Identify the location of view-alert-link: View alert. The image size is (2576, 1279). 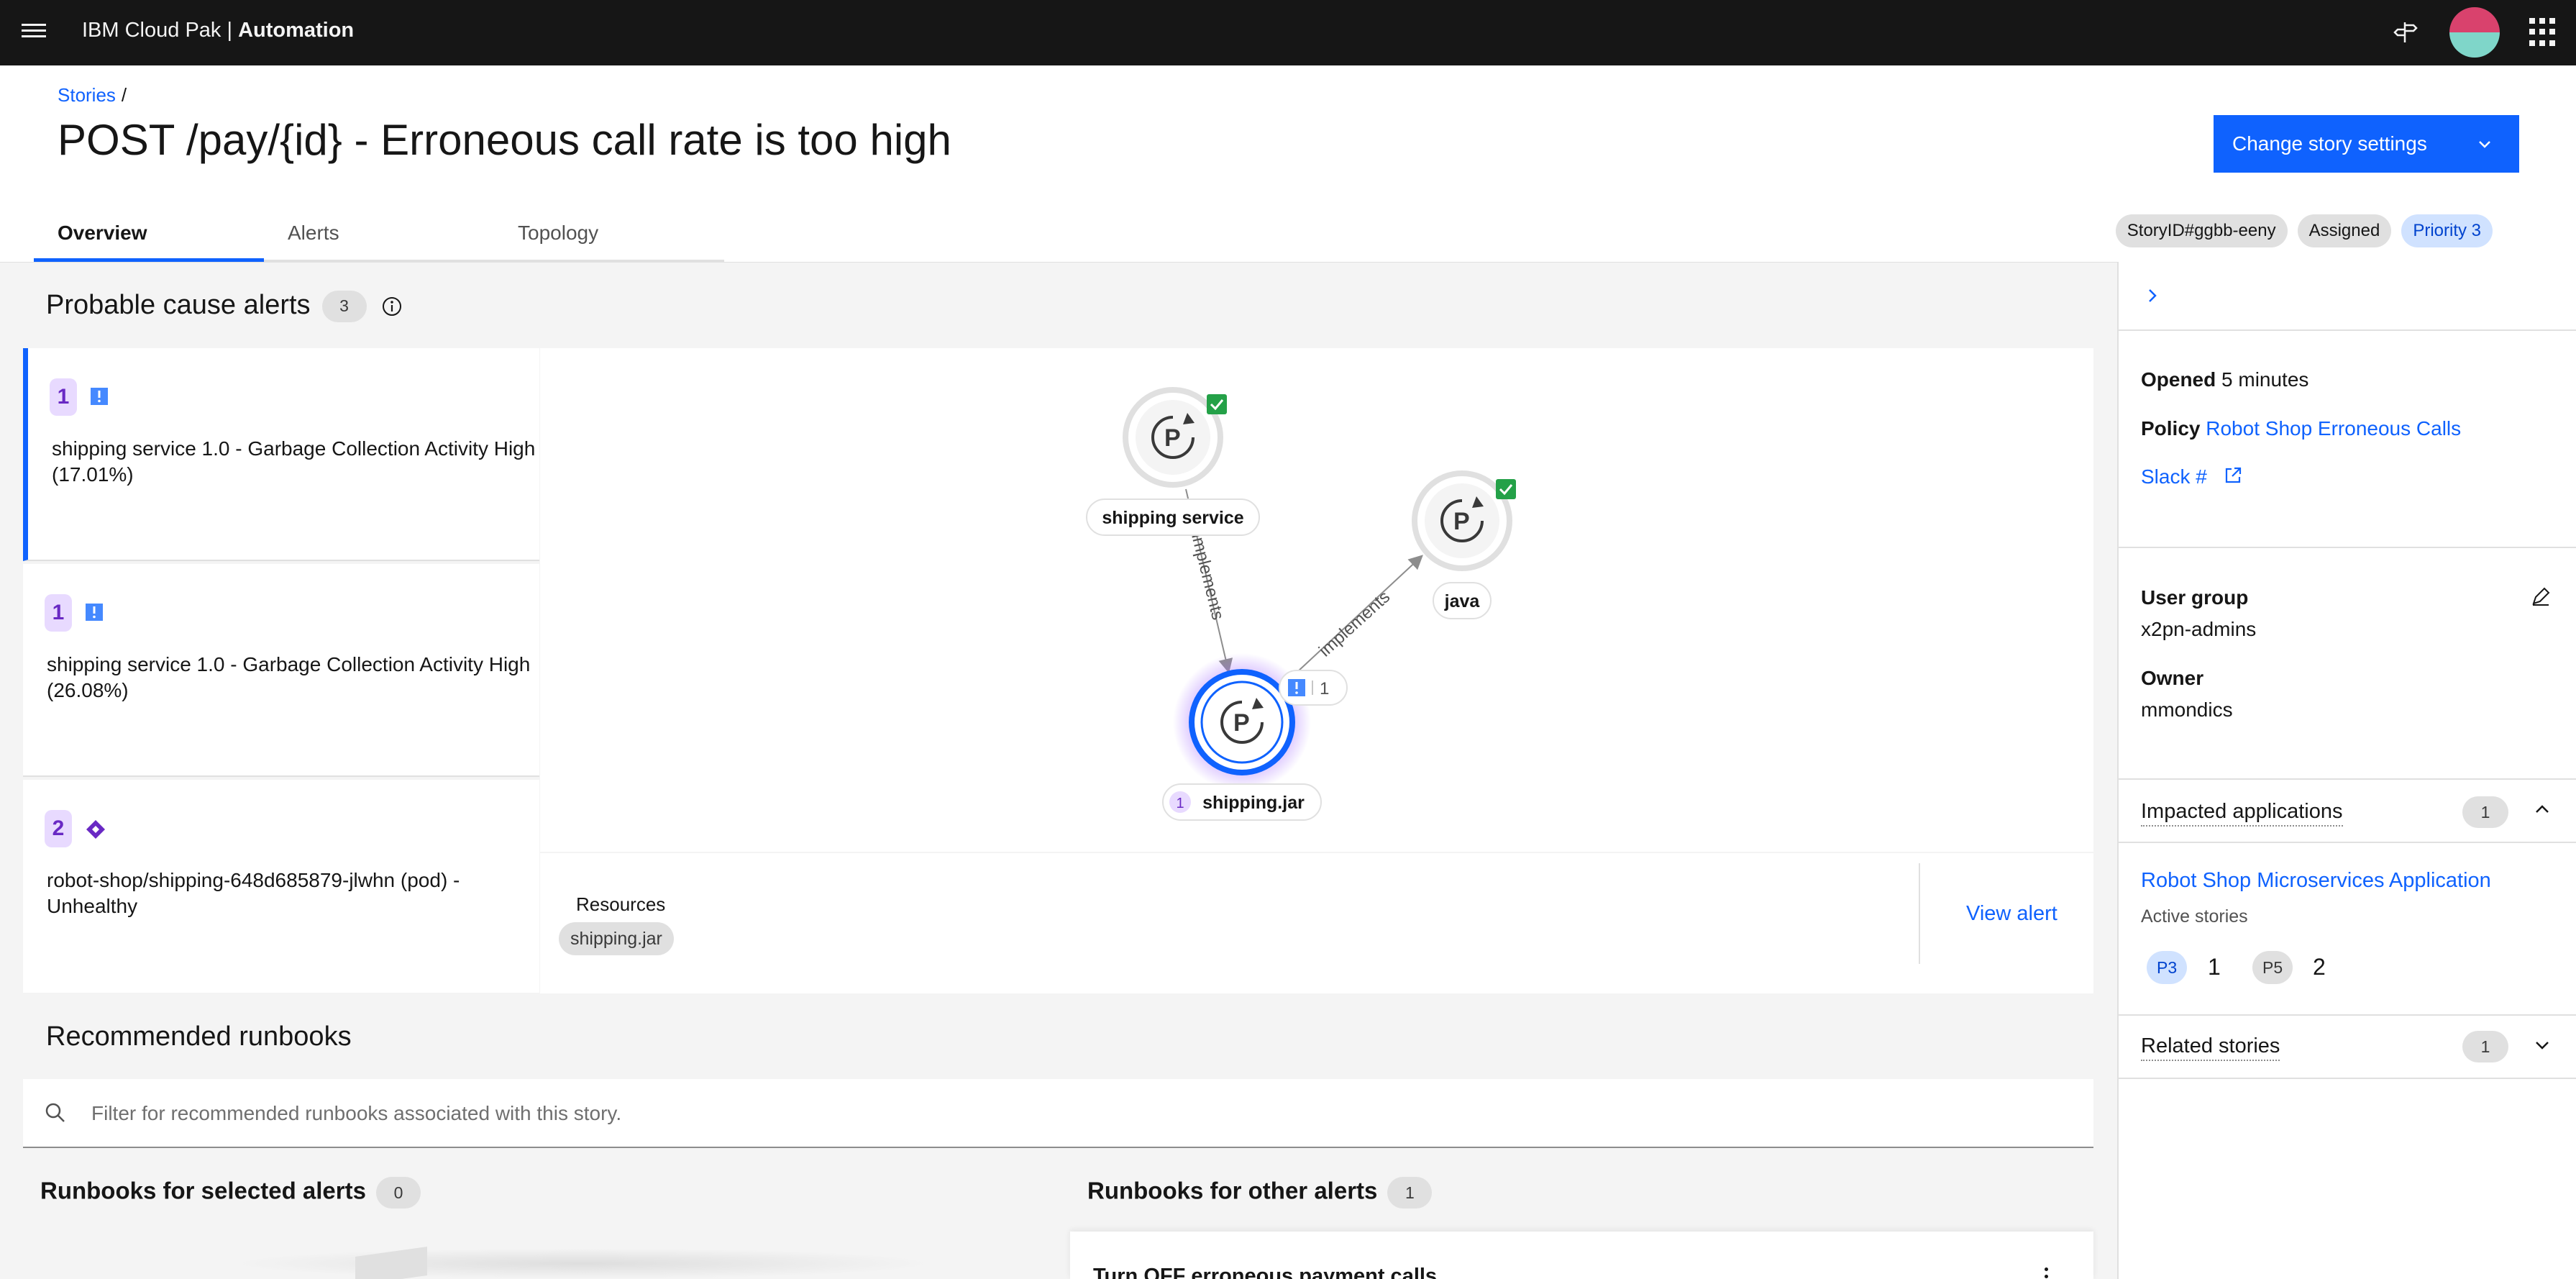
(2011, 914).